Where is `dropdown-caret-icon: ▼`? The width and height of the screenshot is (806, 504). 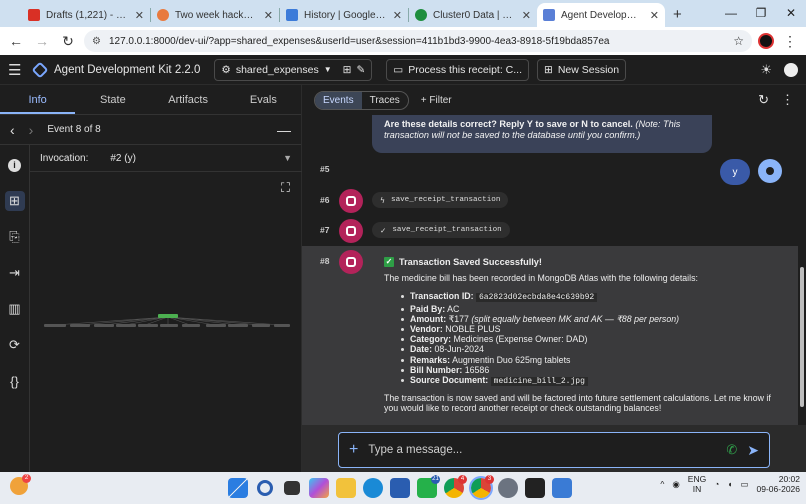
dropdown-caret-icon: ▼ is located at coordinates (287, 158).